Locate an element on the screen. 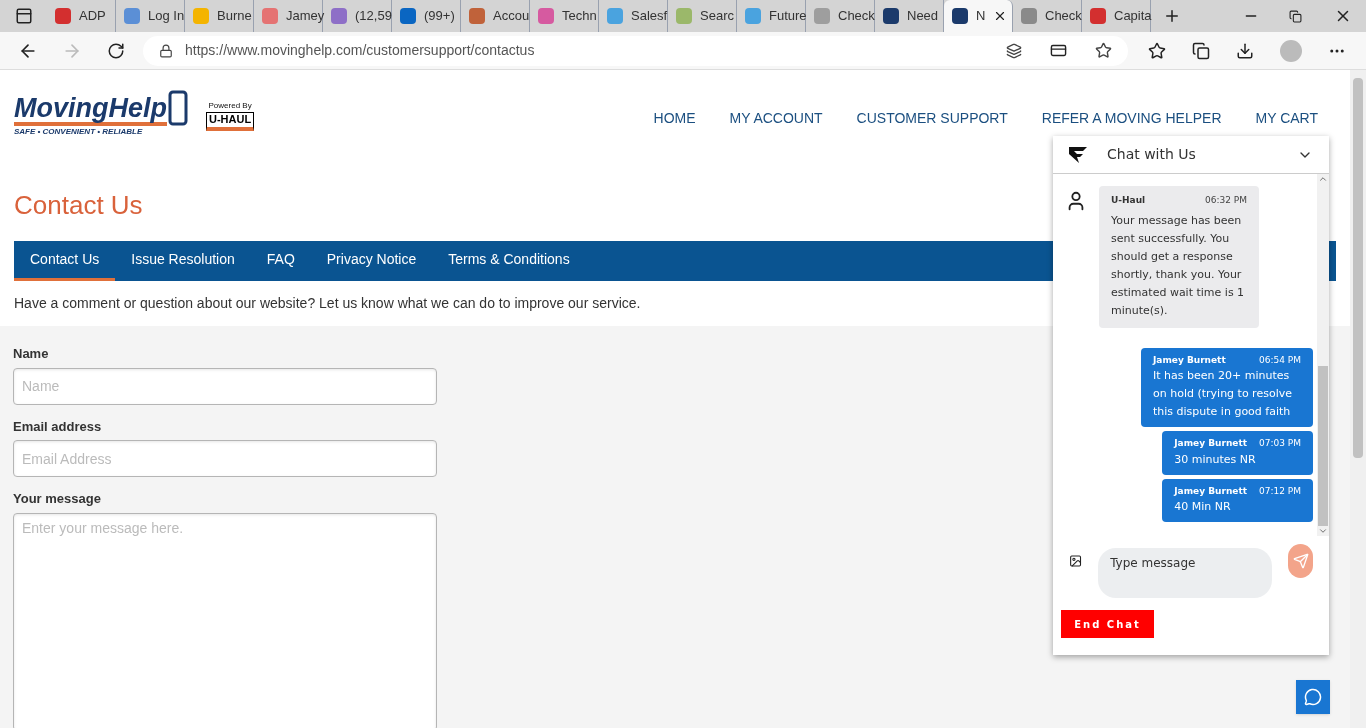 This screenshot has height=728, width=1366. tab-title: ADP is located at coordinates (92, 16).